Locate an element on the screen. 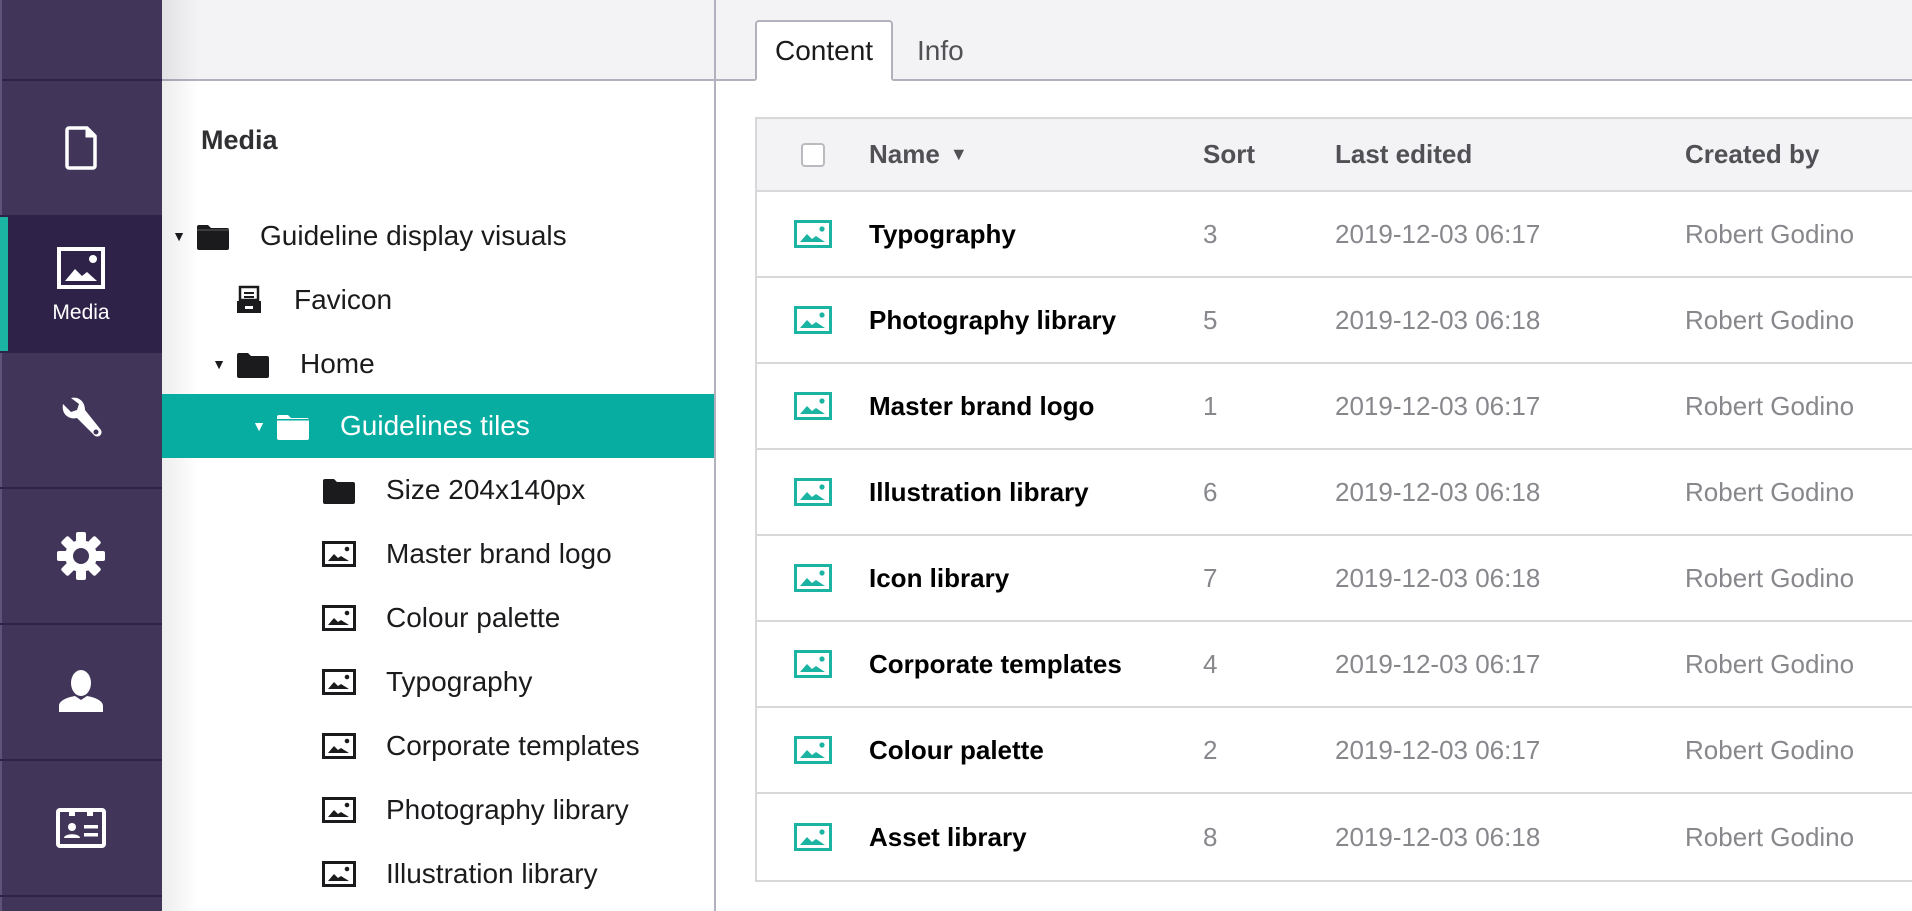 The width and height of the screenshot is (1912, 911). tree-node-guidelines-tiles: ▼ Guidelines tiles is located at coordinates (438, 426).